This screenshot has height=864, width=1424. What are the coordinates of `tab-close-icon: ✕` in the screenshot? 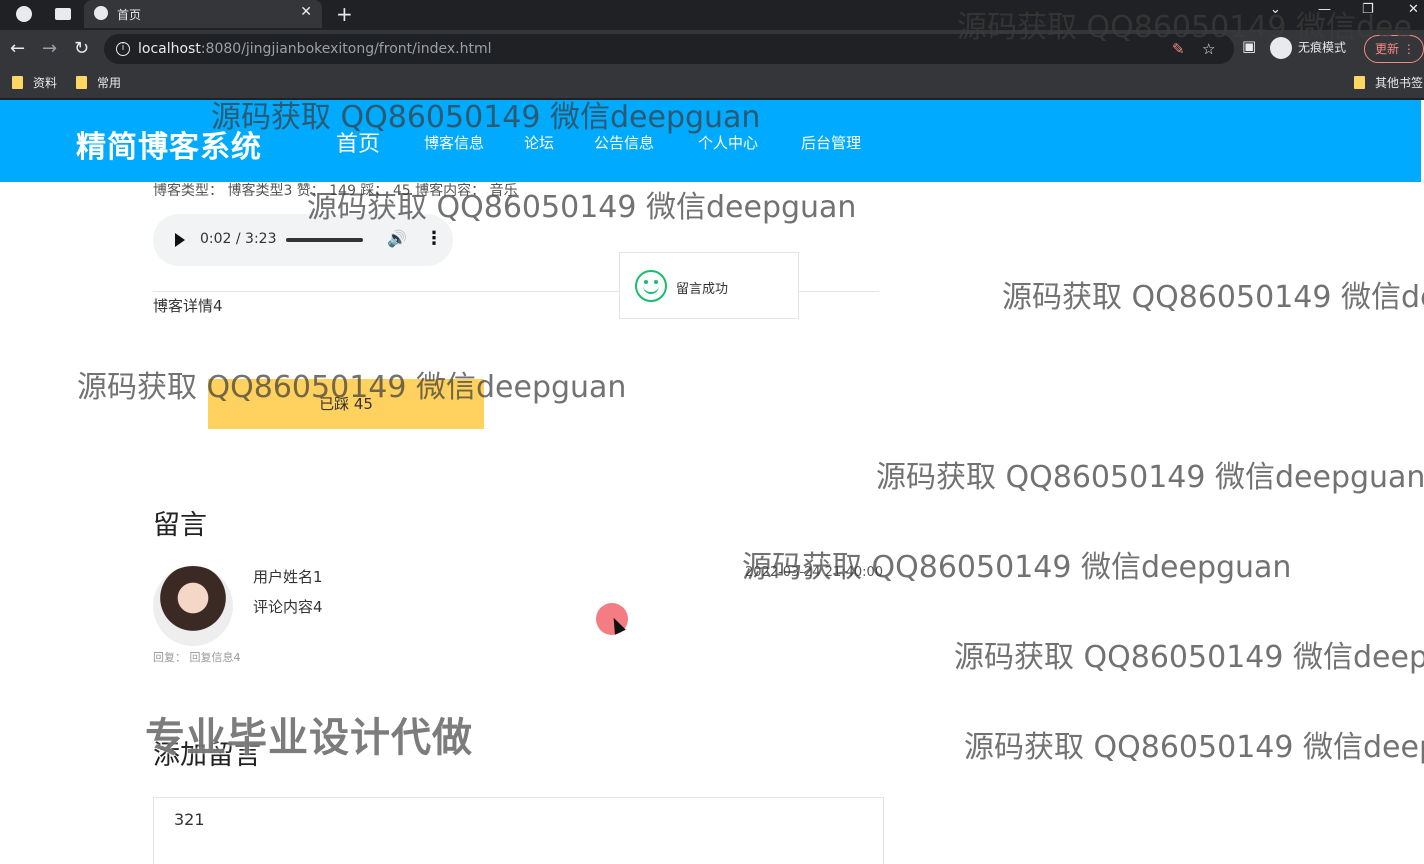 It's located at (306, 12).